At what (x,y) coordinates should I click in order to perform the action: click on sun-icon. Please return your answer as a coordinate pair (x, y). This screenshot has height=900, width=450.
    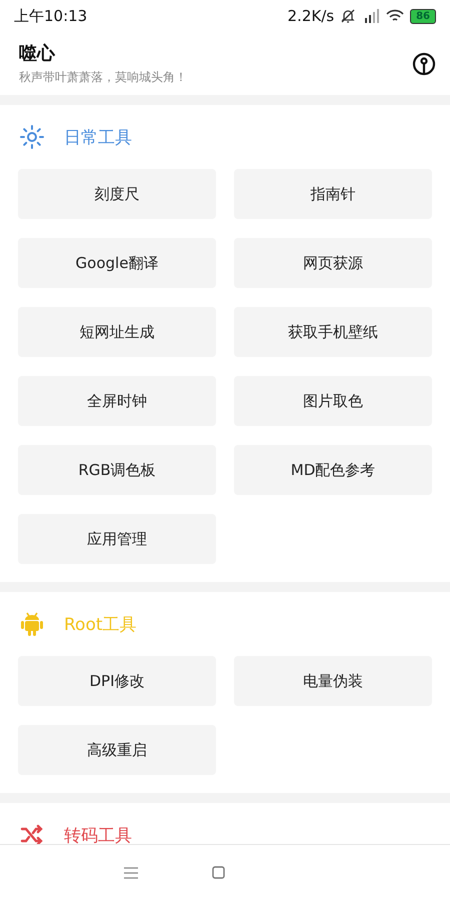
    Looking at the image, I should click on (32, 137).